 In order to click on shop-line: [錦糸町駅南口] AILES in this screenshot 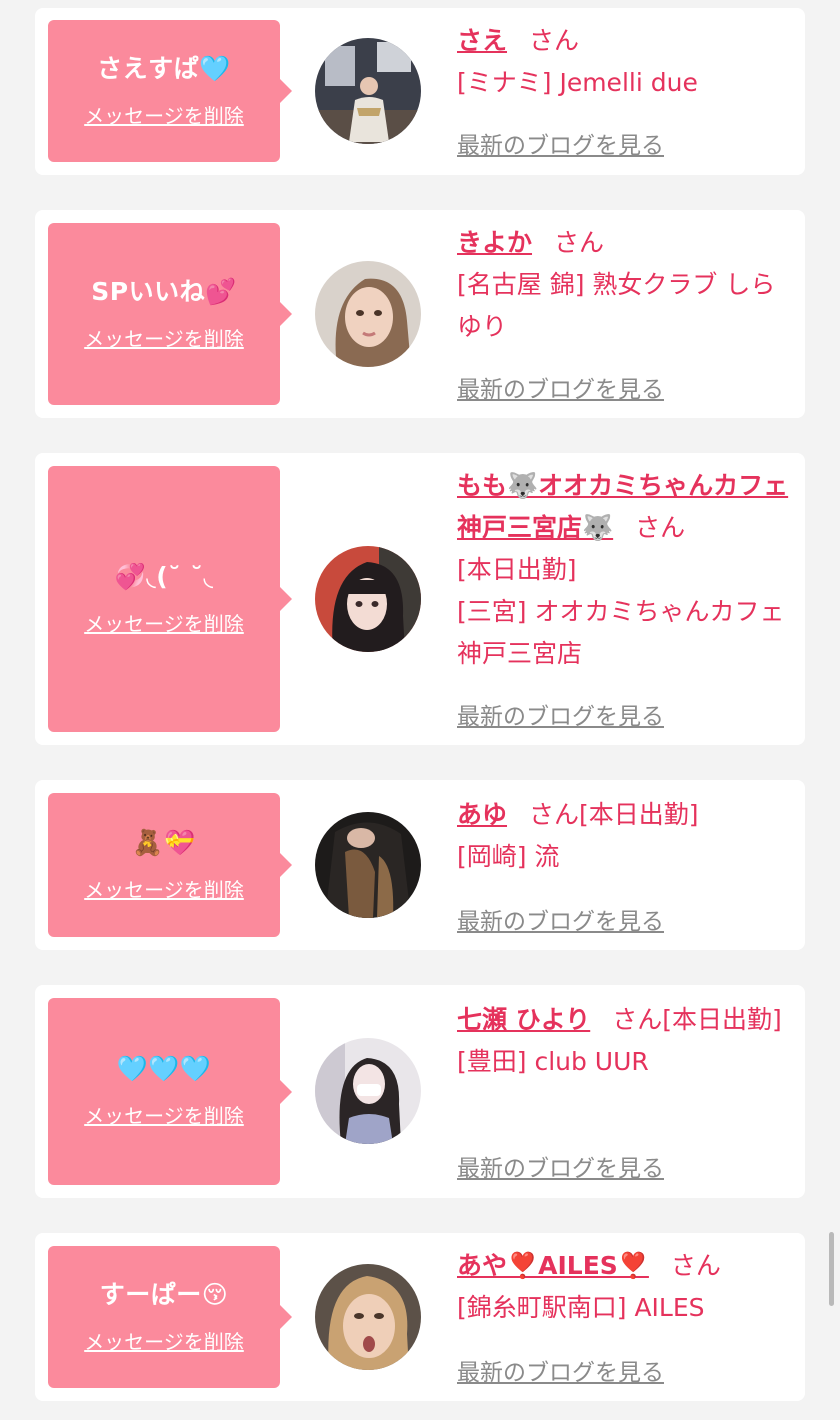, I will do `click(581, 1307)`.